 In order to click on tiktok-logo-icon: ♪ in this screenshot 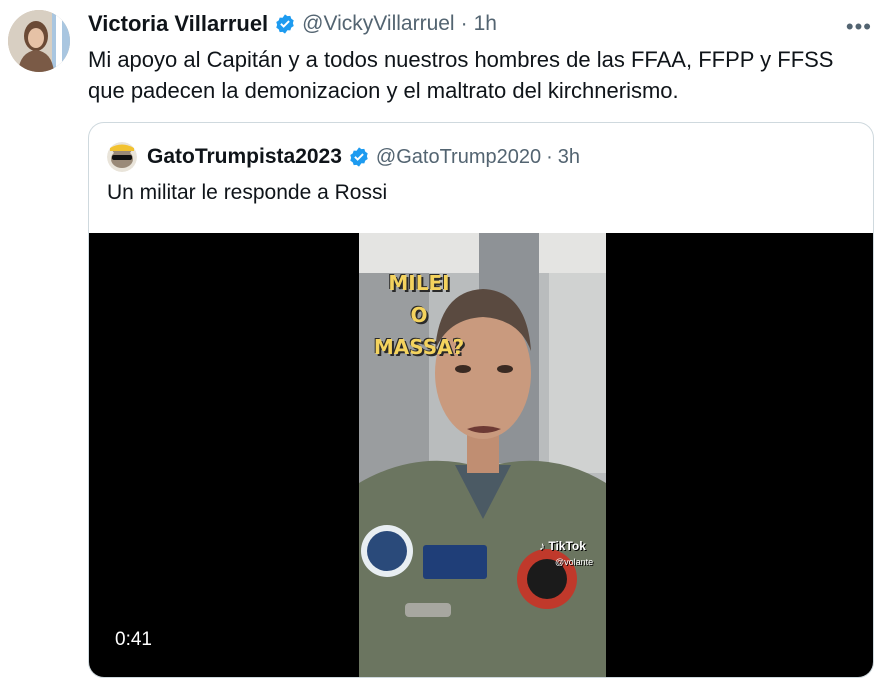, I will do `click(542, 546)`.